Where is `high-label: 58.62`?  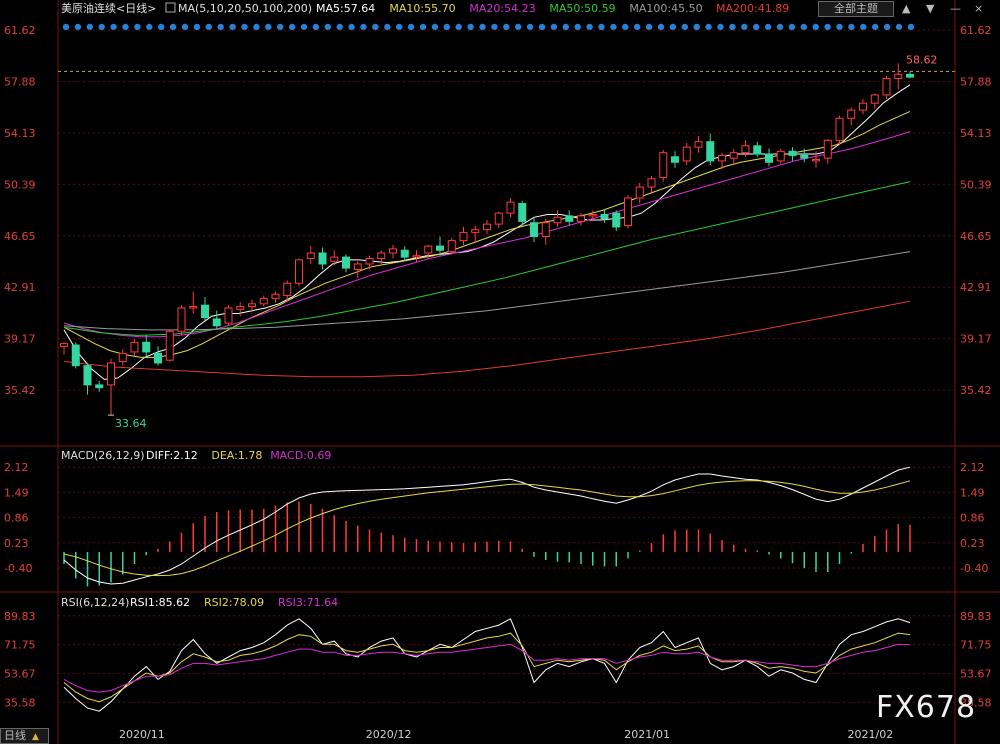 high-label: 58.62 is located at coordinates (922, 59).